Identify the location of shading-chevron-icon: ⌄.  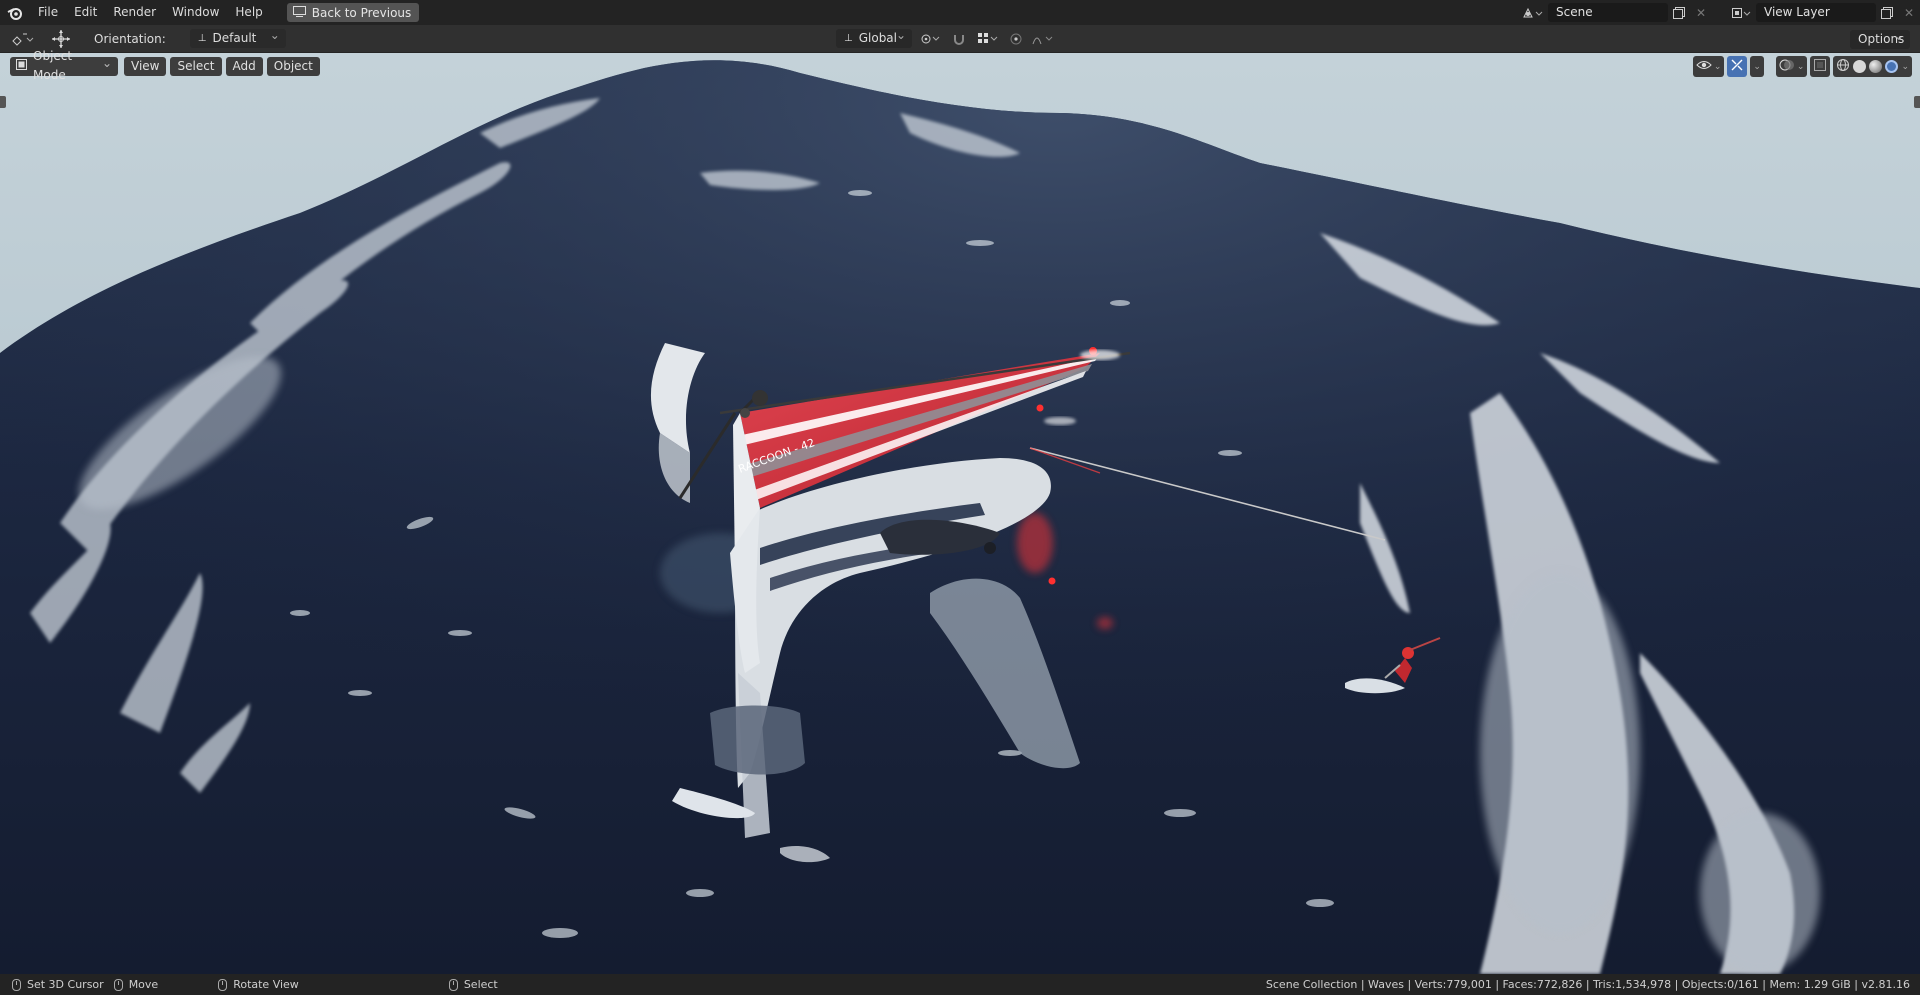
(1905, 67).